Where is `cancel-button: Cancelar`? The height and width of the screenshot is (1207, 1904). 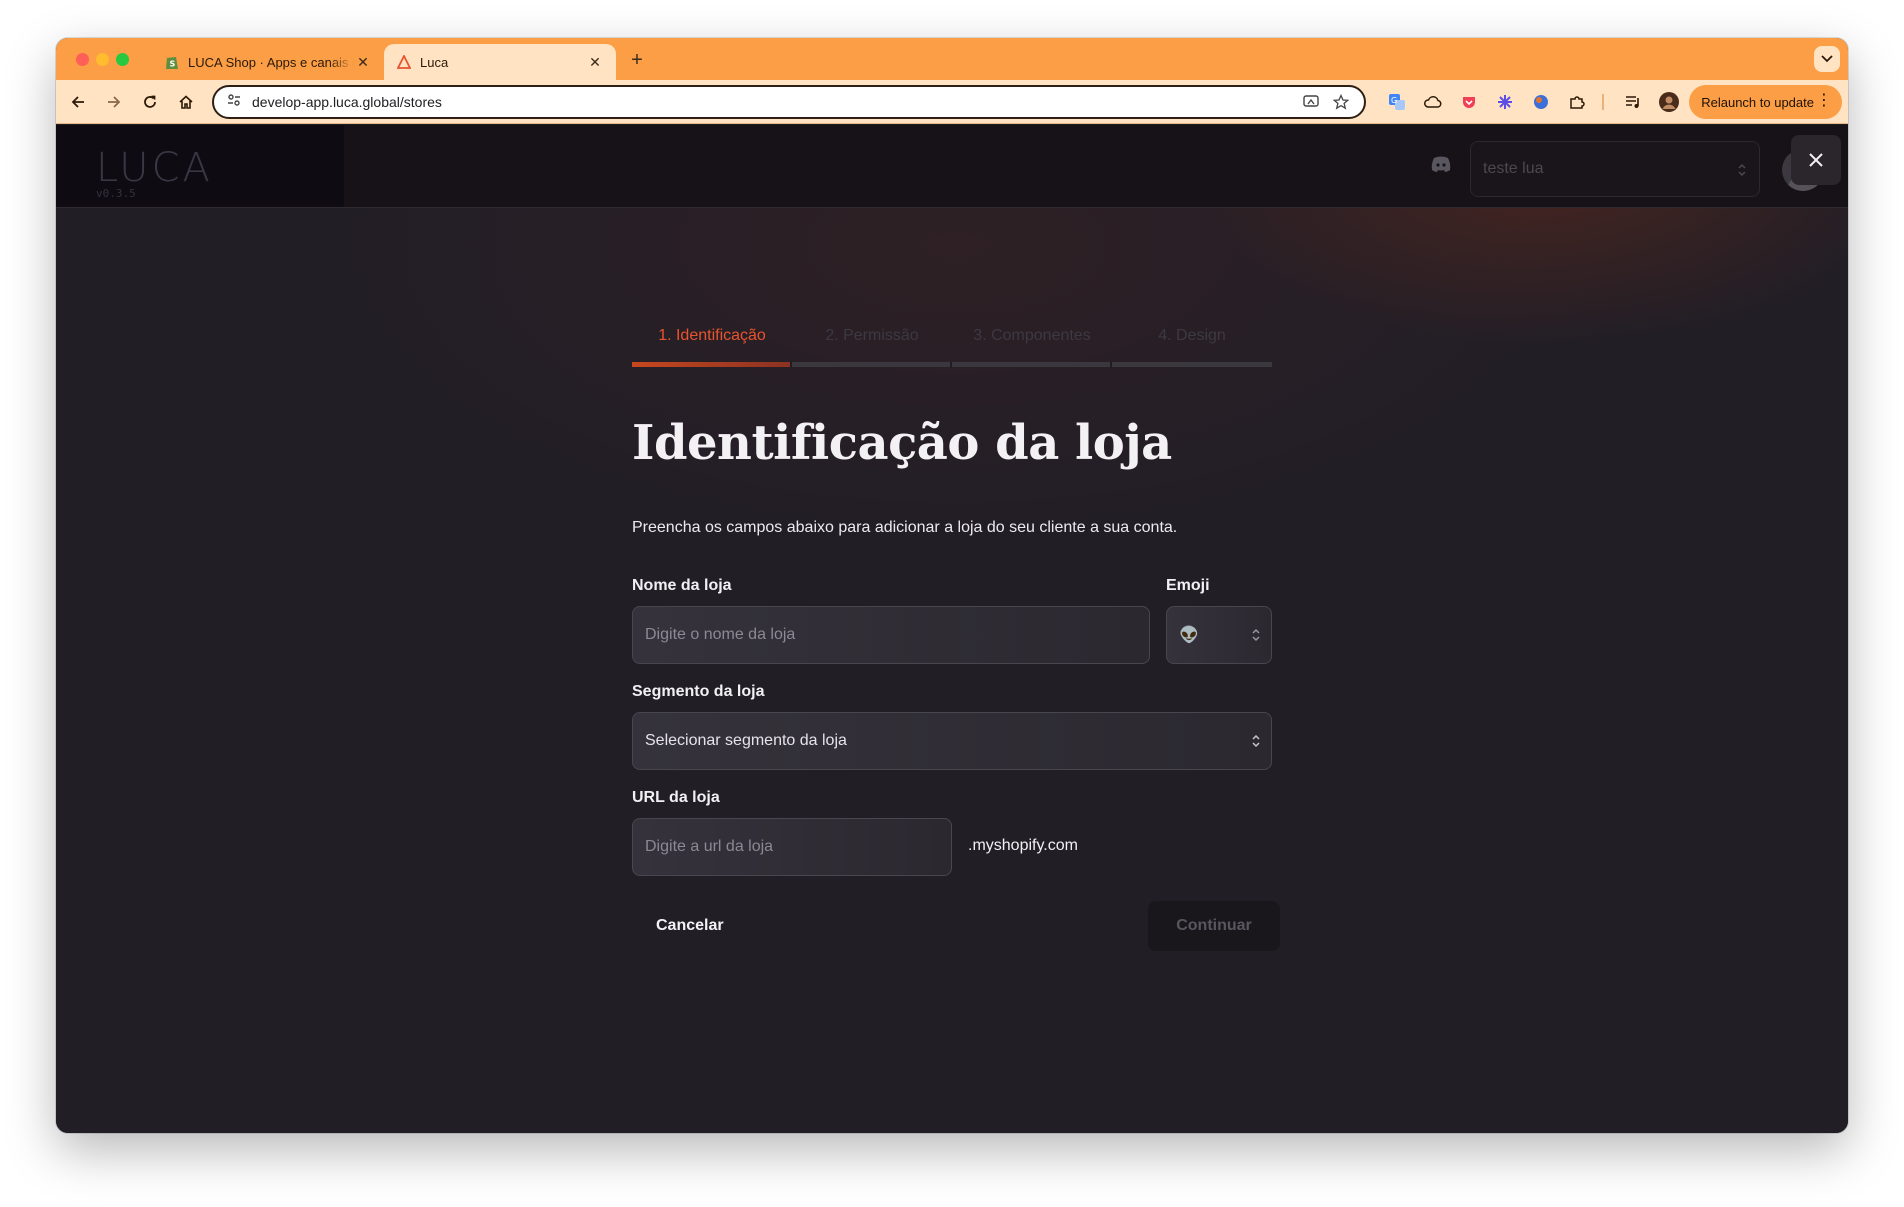
cancel-button: Cancelar is located at coordinates (690, 926).